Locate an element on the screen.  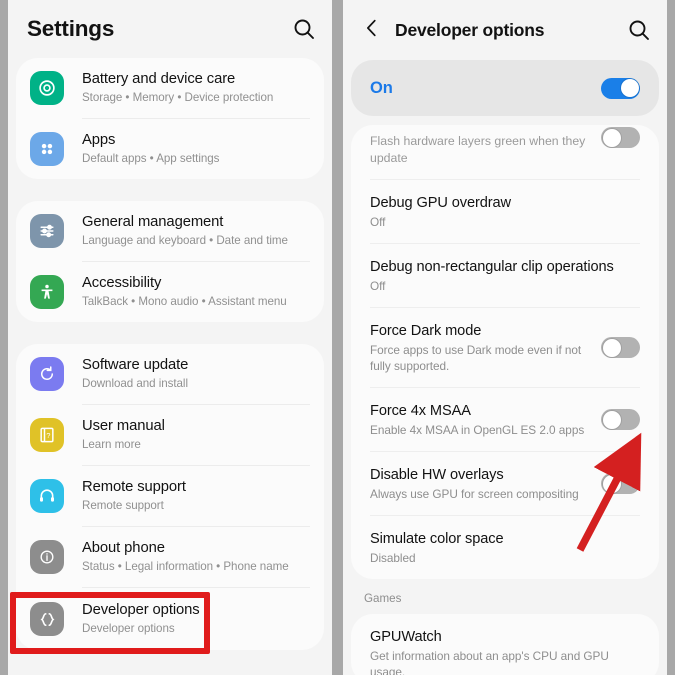
row-title: Battery and device care is located at coordinates (159, 79).